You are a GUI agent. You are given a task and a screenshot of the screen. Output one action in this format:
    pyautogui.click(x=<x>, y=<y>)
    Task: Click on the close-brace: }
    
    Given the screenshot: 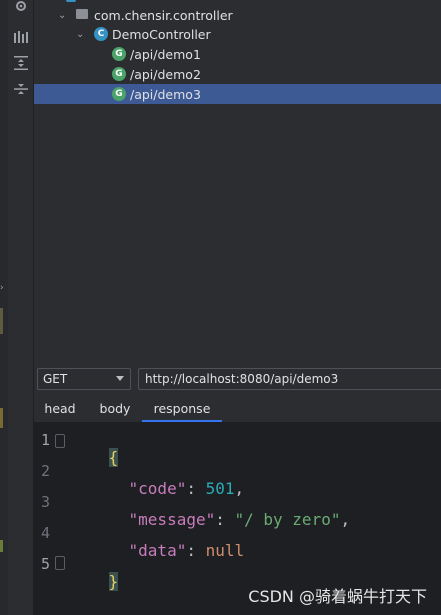 What is the action you would take?
    pyautogui.click(x=113, y=581)
    